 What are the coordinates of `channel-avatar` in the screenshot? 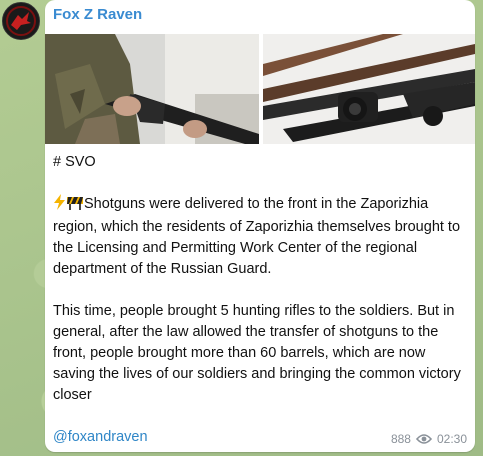 It's located at (21, 21).